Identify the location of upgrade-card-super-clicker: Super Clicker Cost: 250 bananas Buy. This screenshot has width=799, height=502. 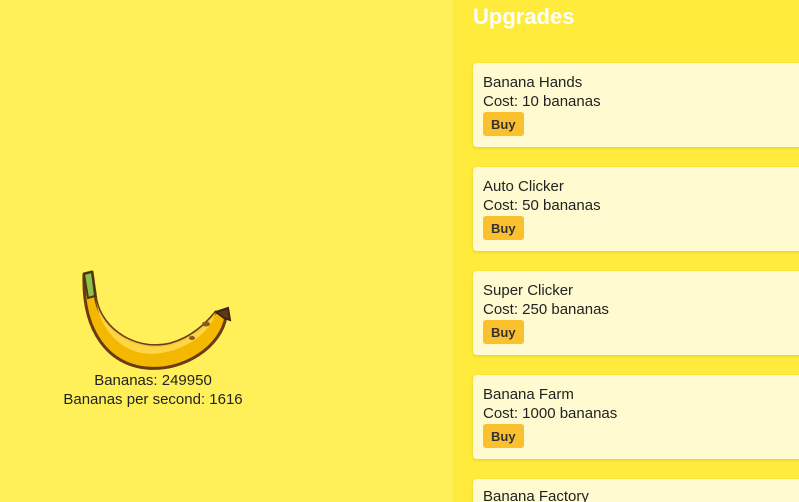
(636, 313).